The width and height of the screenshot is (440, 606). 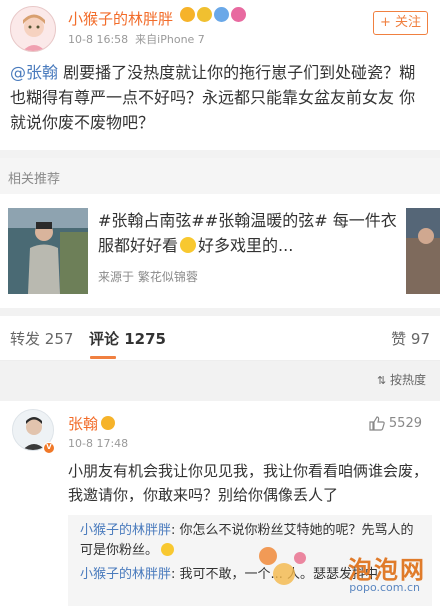 I want to click on watermark-title: 泡泡网, so click(x=387, y=570).